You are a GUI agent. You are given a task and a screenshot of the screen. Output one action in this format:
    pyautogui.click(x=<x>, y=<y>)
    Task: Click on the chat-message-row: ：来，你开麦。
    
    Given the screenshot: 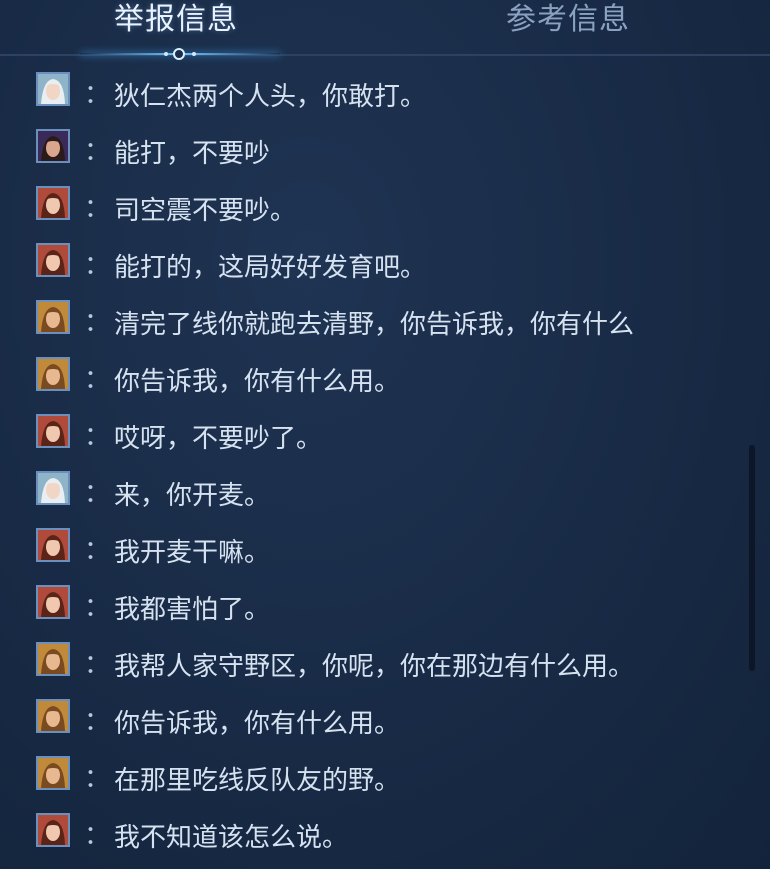 What is the action you would take?
    pyautogui.click(x=370, y=491)
    